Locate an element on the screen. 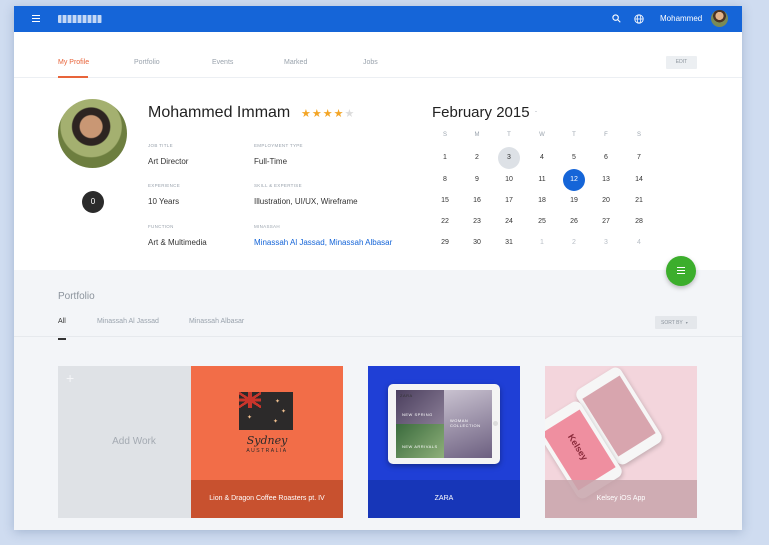  tab-events: Events is located at coordinates (222, 62).